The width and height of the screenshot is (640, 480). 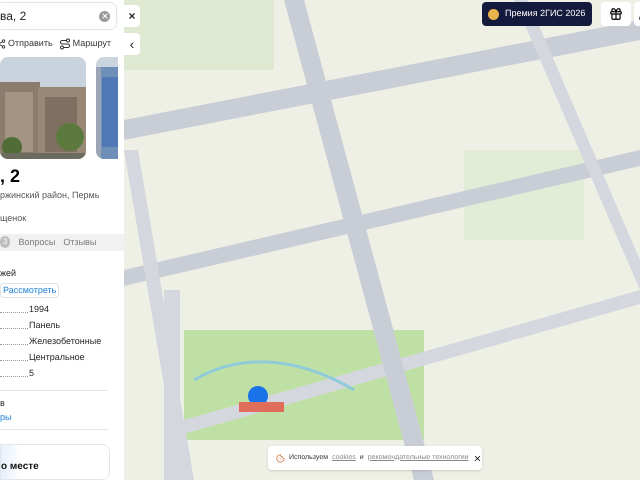 What do you see at coordinates (62, 417) in the screenshot?
I see `more-link: ры` at bounding box center [62, 417].